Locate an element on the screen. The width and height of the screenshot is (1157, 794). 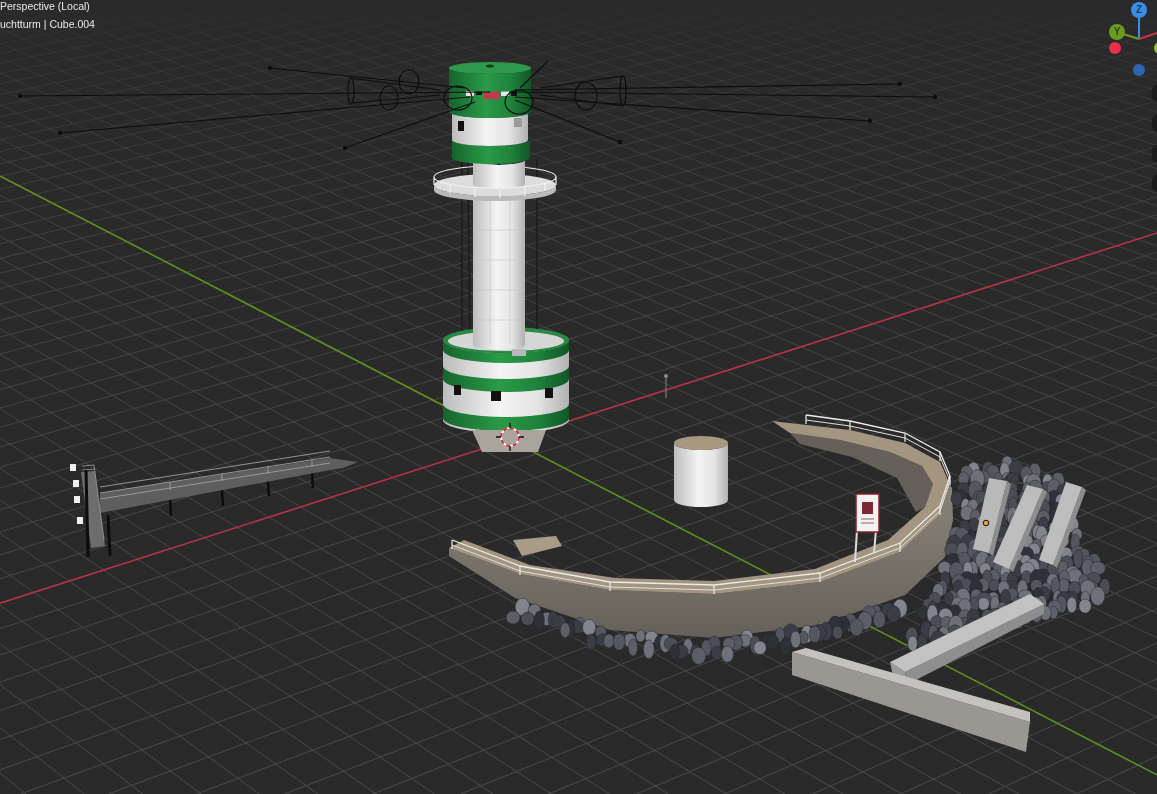
view-name-label: Perspective (Local) is located at coordinates (45, 6).